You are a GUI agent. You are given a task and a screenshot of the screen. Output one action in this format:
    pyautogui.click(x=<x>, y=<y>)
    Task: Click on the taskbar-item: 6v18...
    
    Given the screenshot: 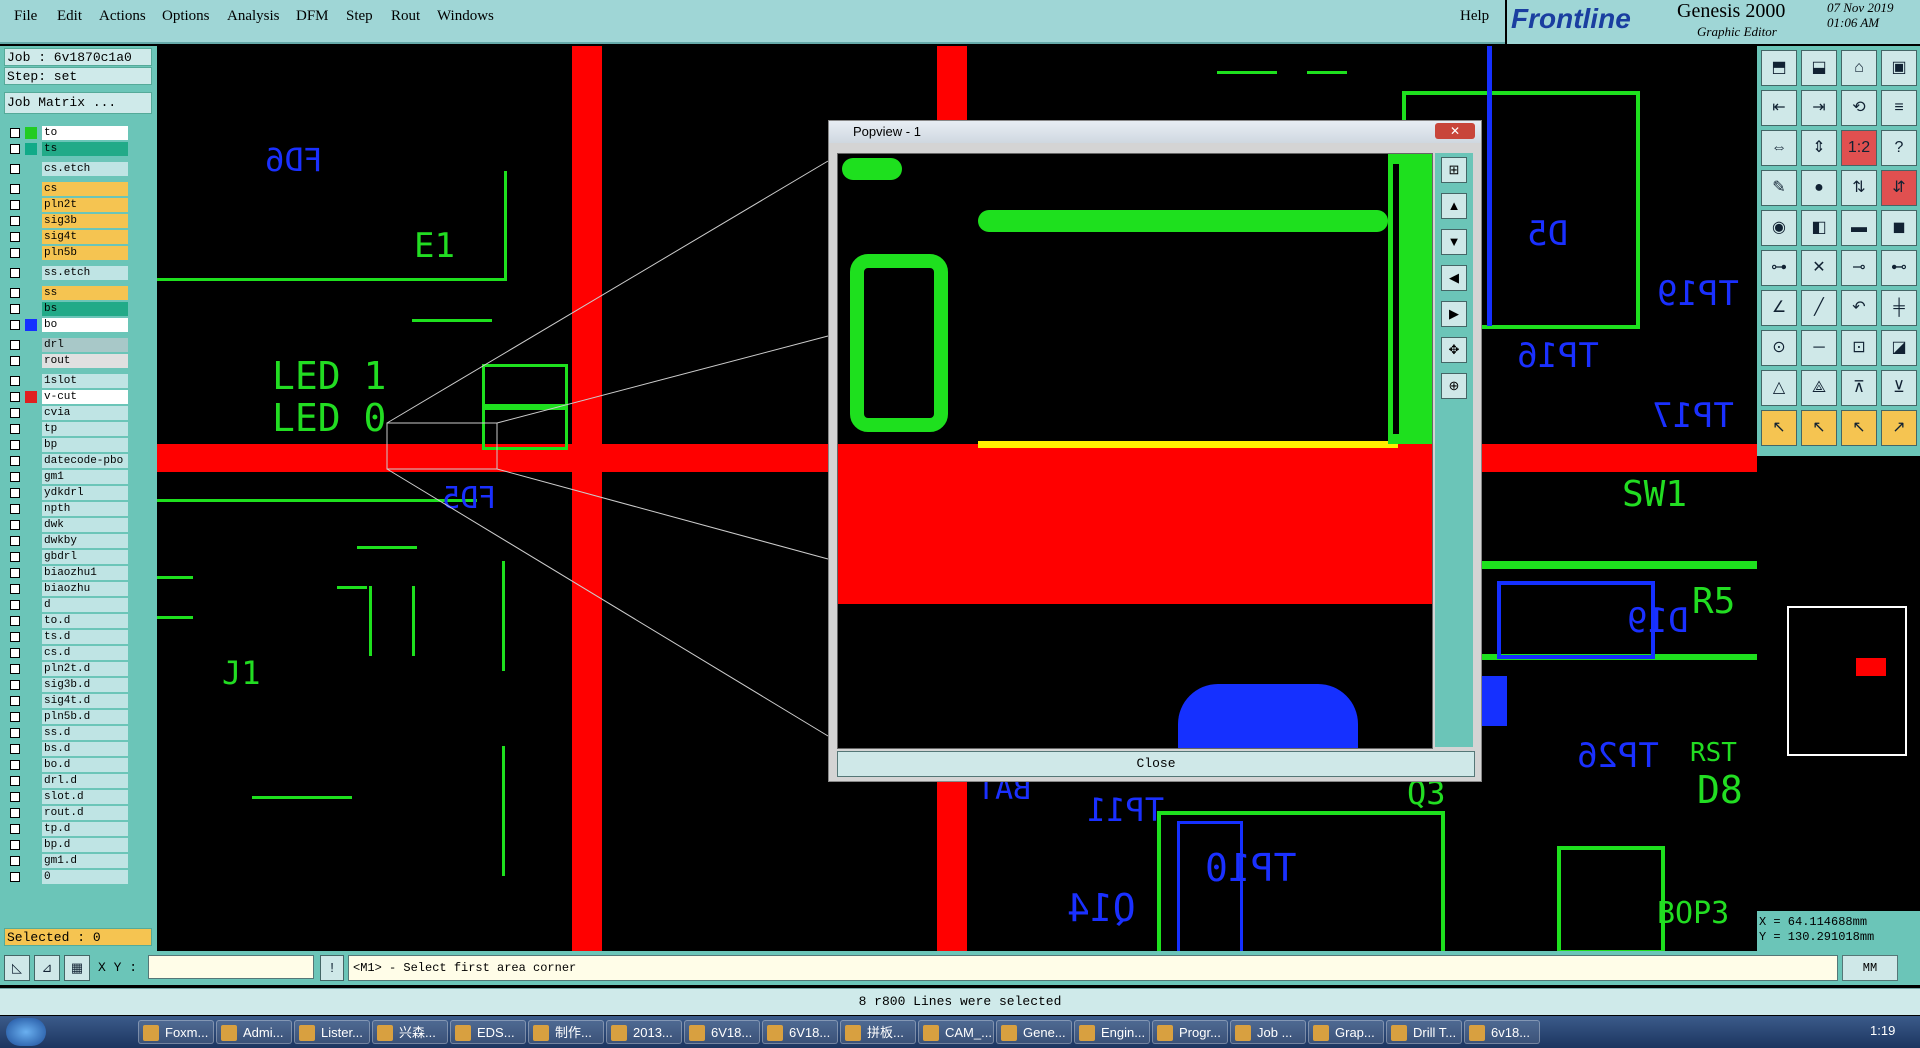 What is the action you would take?
    pyautogui.click(x=1502, y=1032)
    